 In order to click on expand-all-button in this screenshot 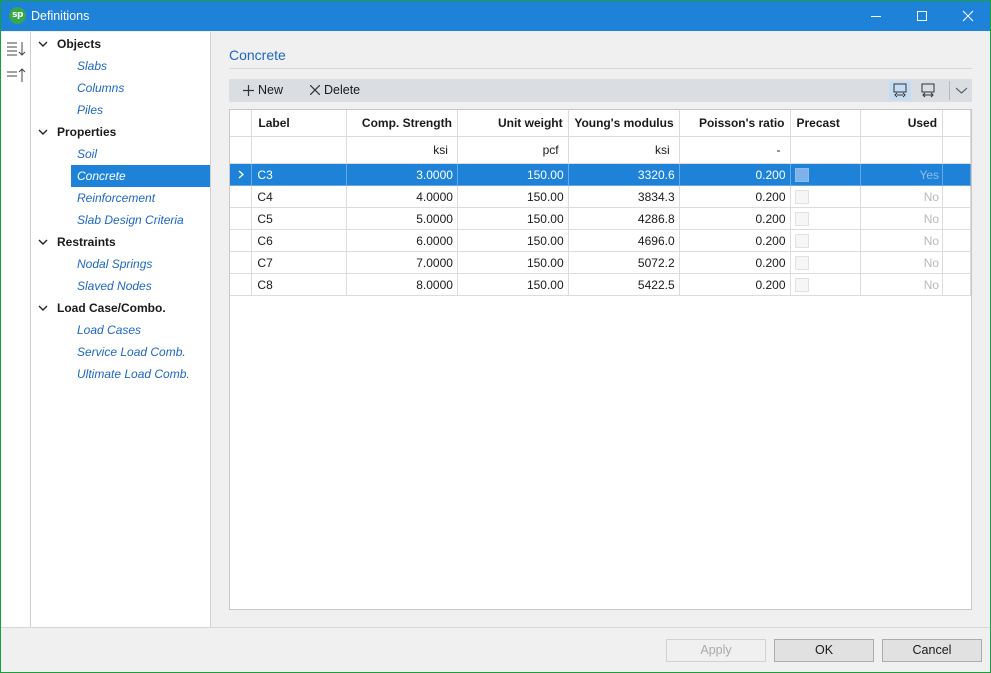, I will do `click(16, 48)`.